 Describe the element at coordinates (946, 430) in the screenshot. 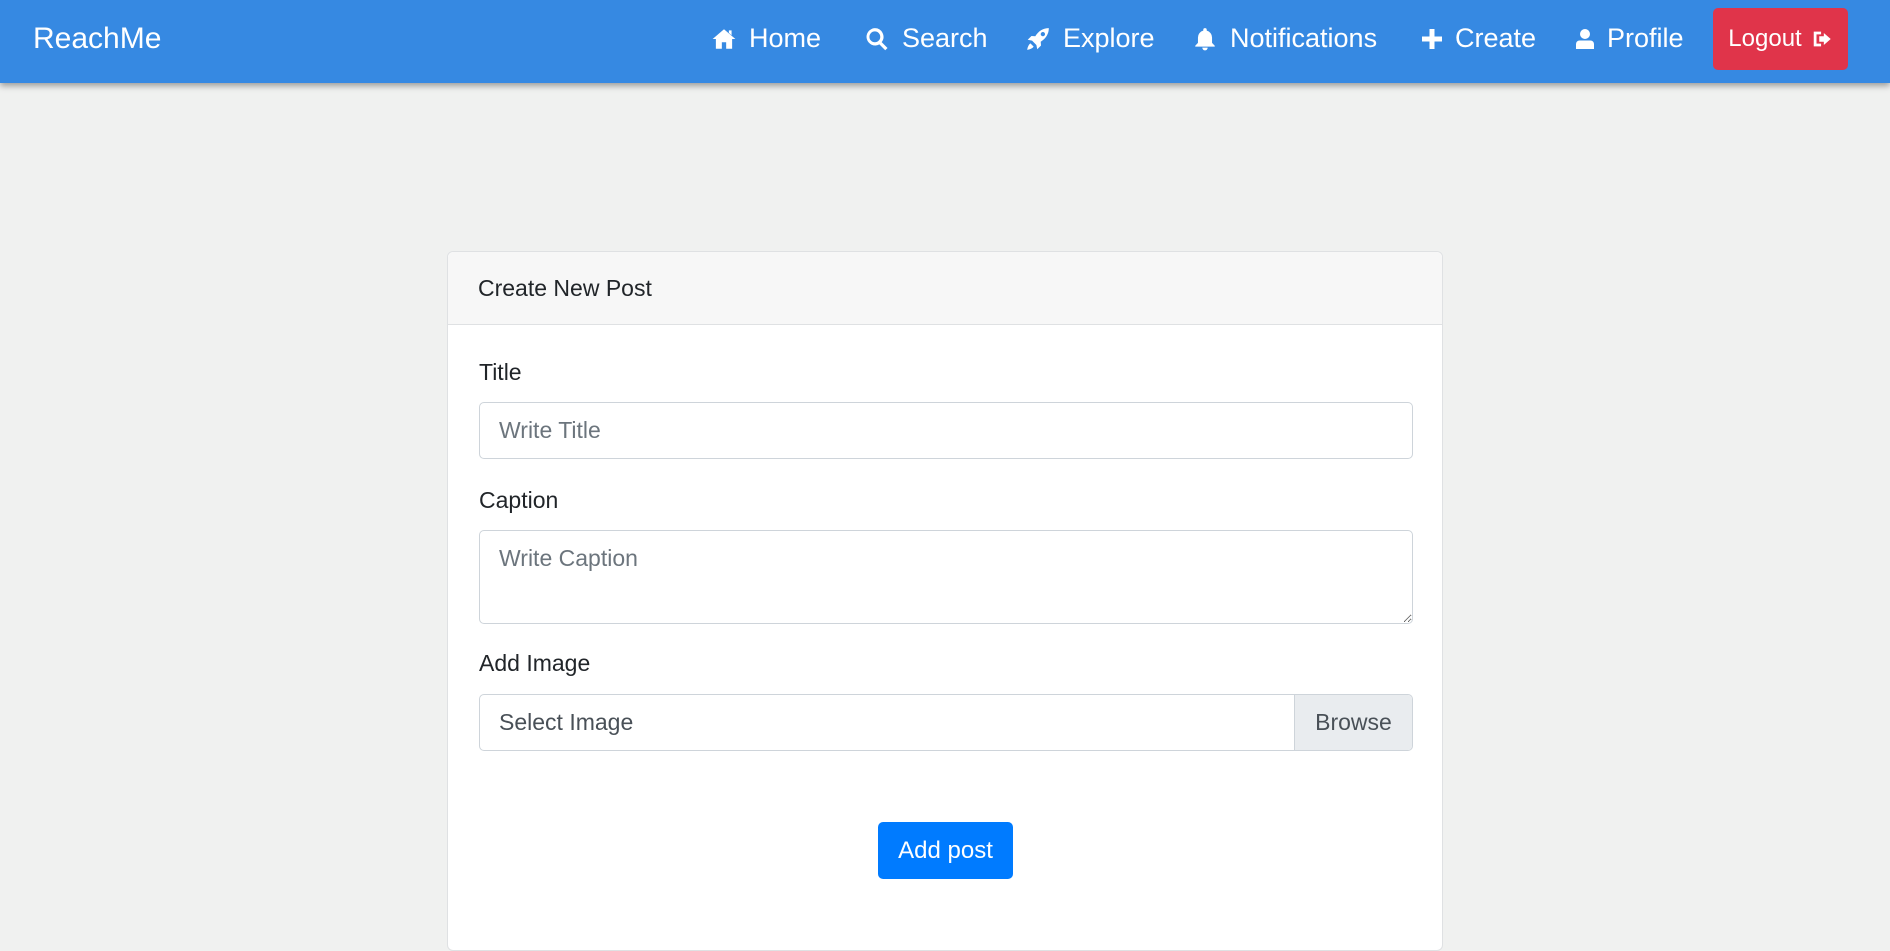

I see `title-input` at that location.